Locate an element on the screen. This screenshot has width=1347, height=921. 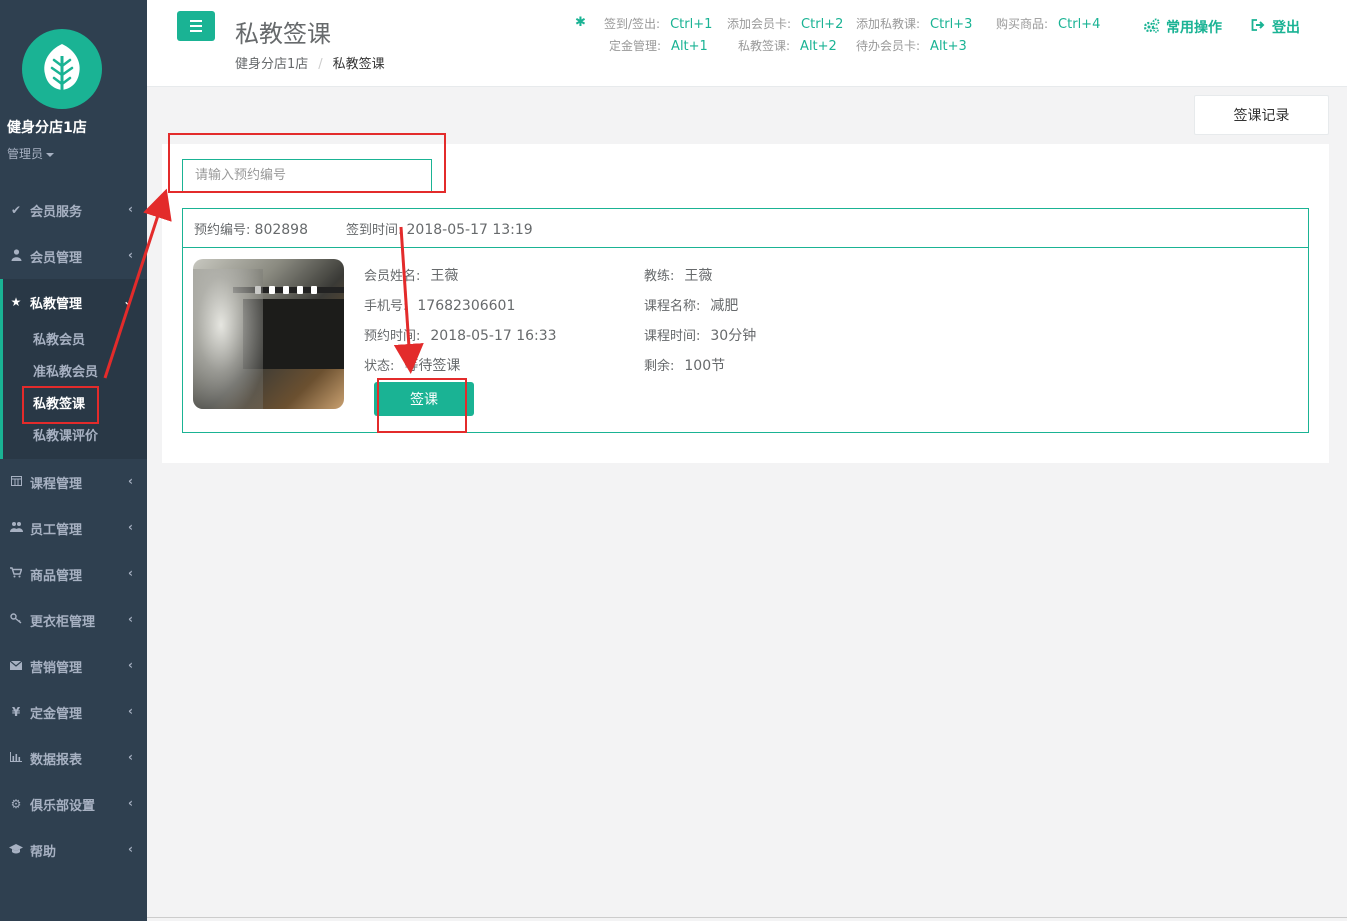
breadcrumb-home-link: 健身分店1店 is located at coordinates (271, 64).